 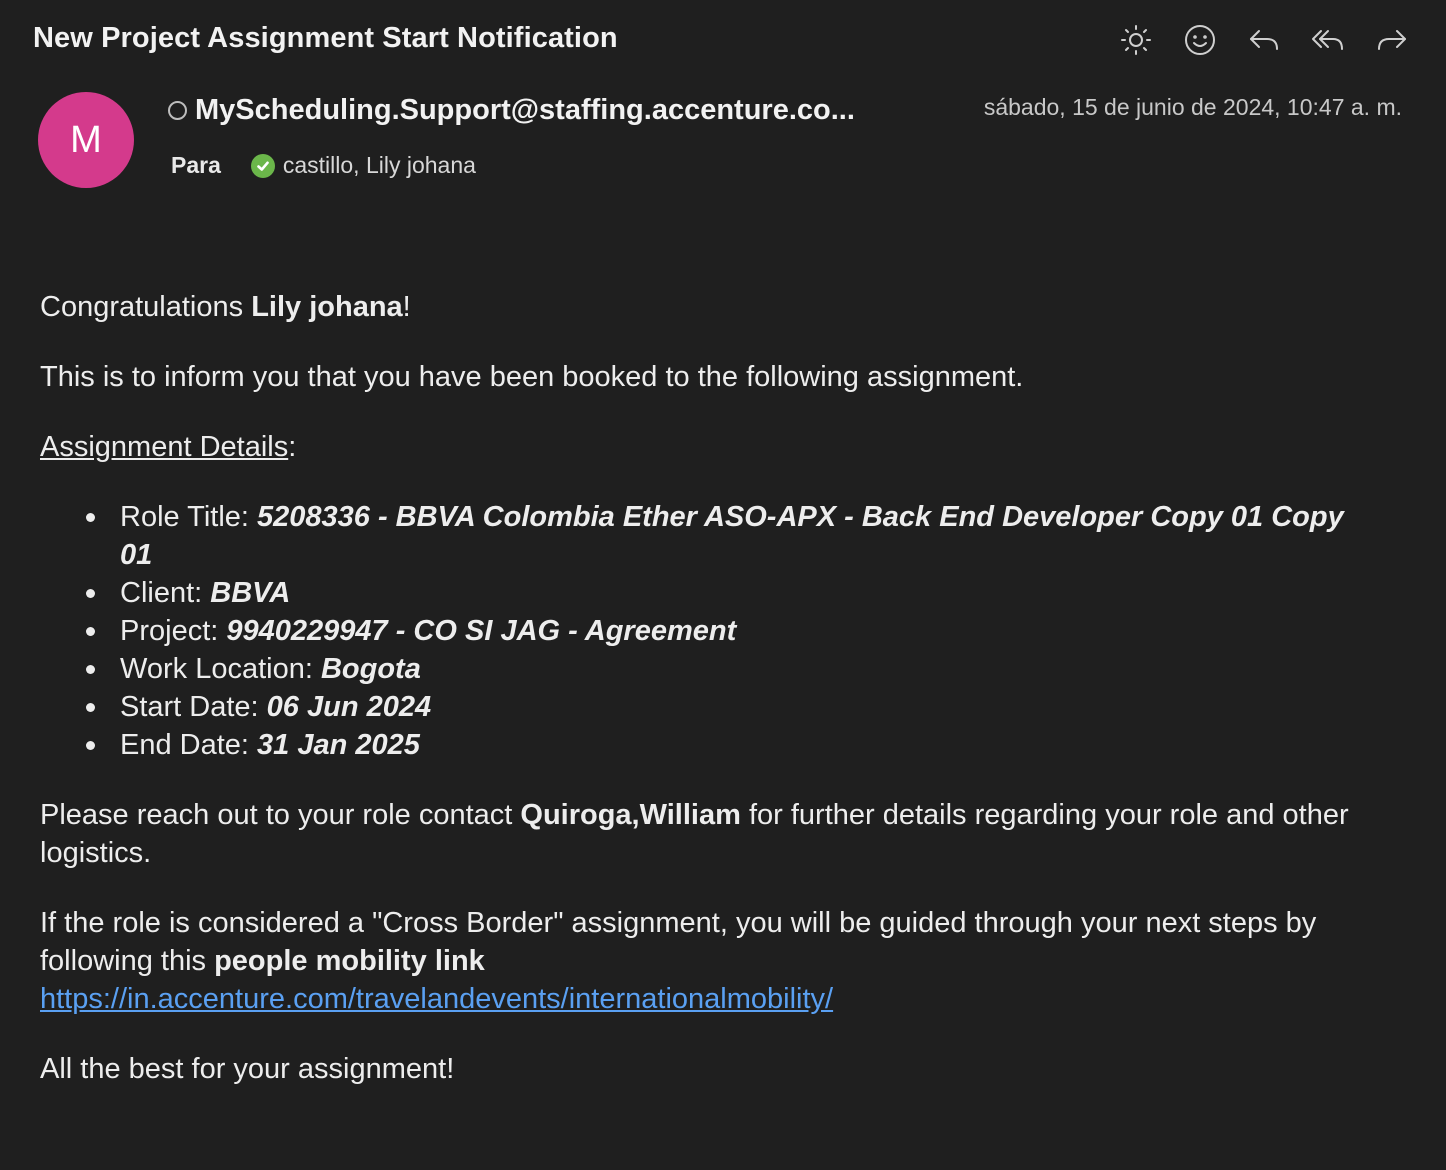 I want to click on detail-value: 9940229947 - CO SI JAG - Agreement, so click(x=481, y=631).